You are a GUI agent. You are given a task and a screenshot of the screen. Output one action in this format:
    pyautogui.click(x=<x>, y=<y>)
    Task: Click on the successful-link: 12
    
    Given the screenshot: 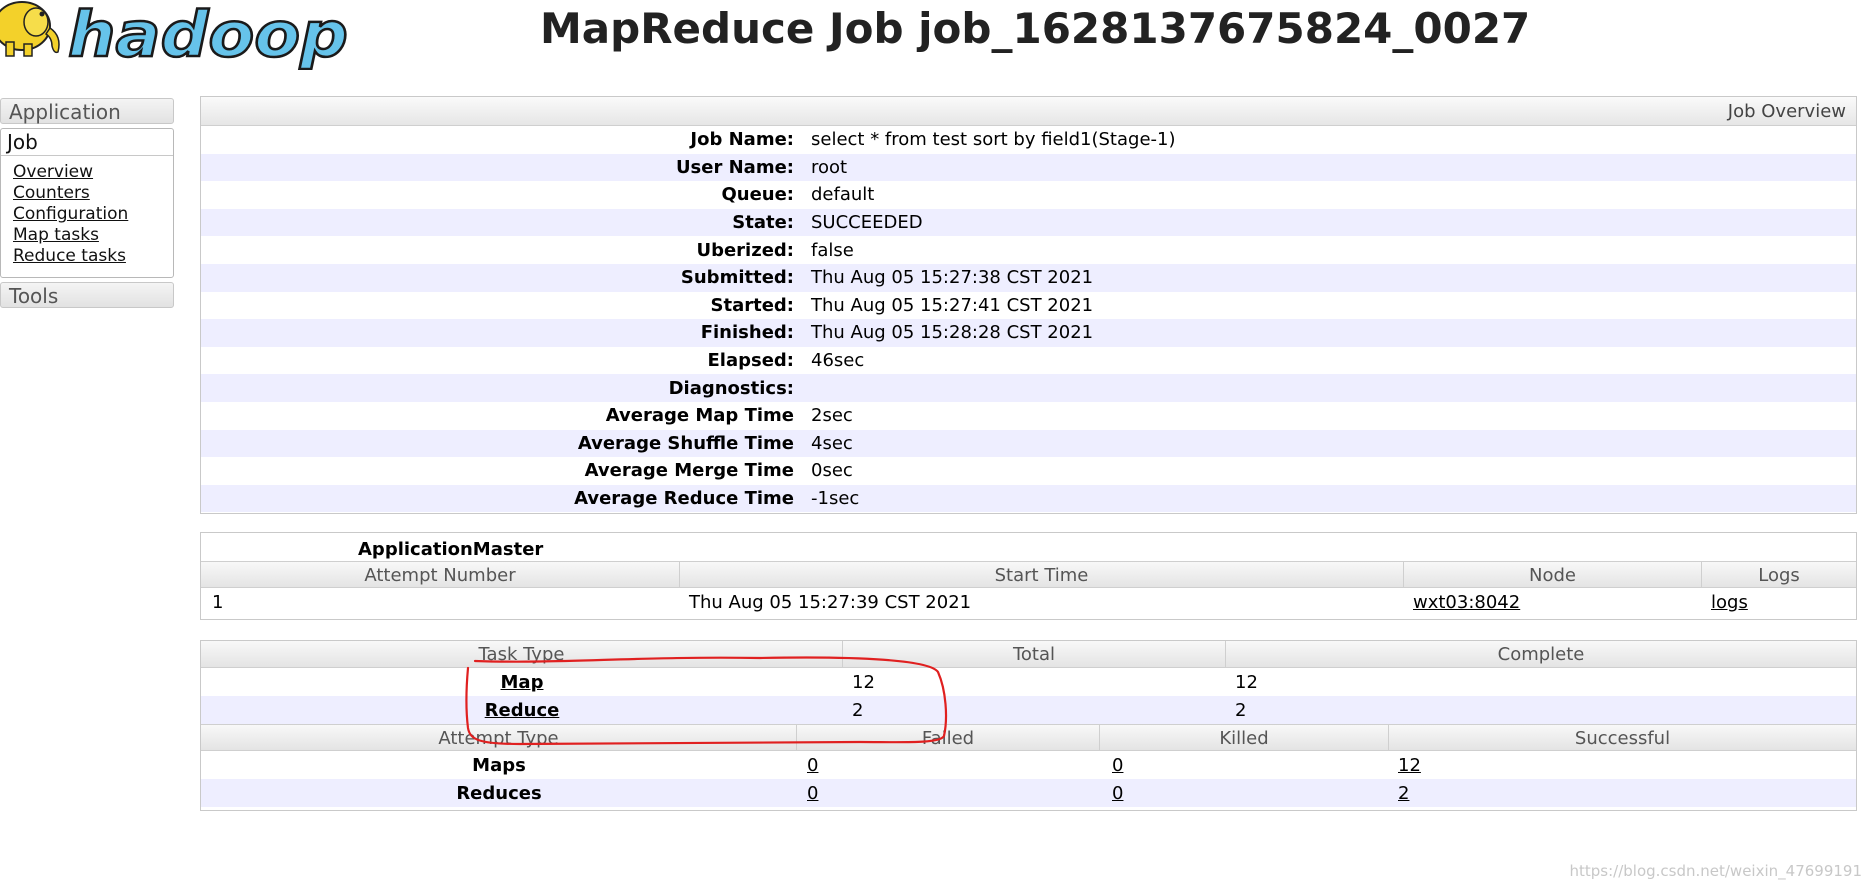 What is the action you would take?
    pyautogui.click(x=1409, y=765)
    